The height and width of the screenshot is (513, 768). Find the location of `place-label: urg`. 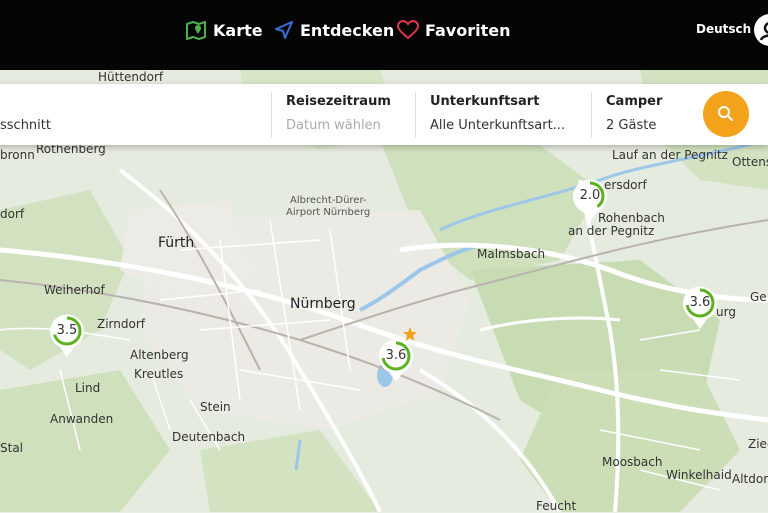

place-label: urg is located at coordinates (726, 312).